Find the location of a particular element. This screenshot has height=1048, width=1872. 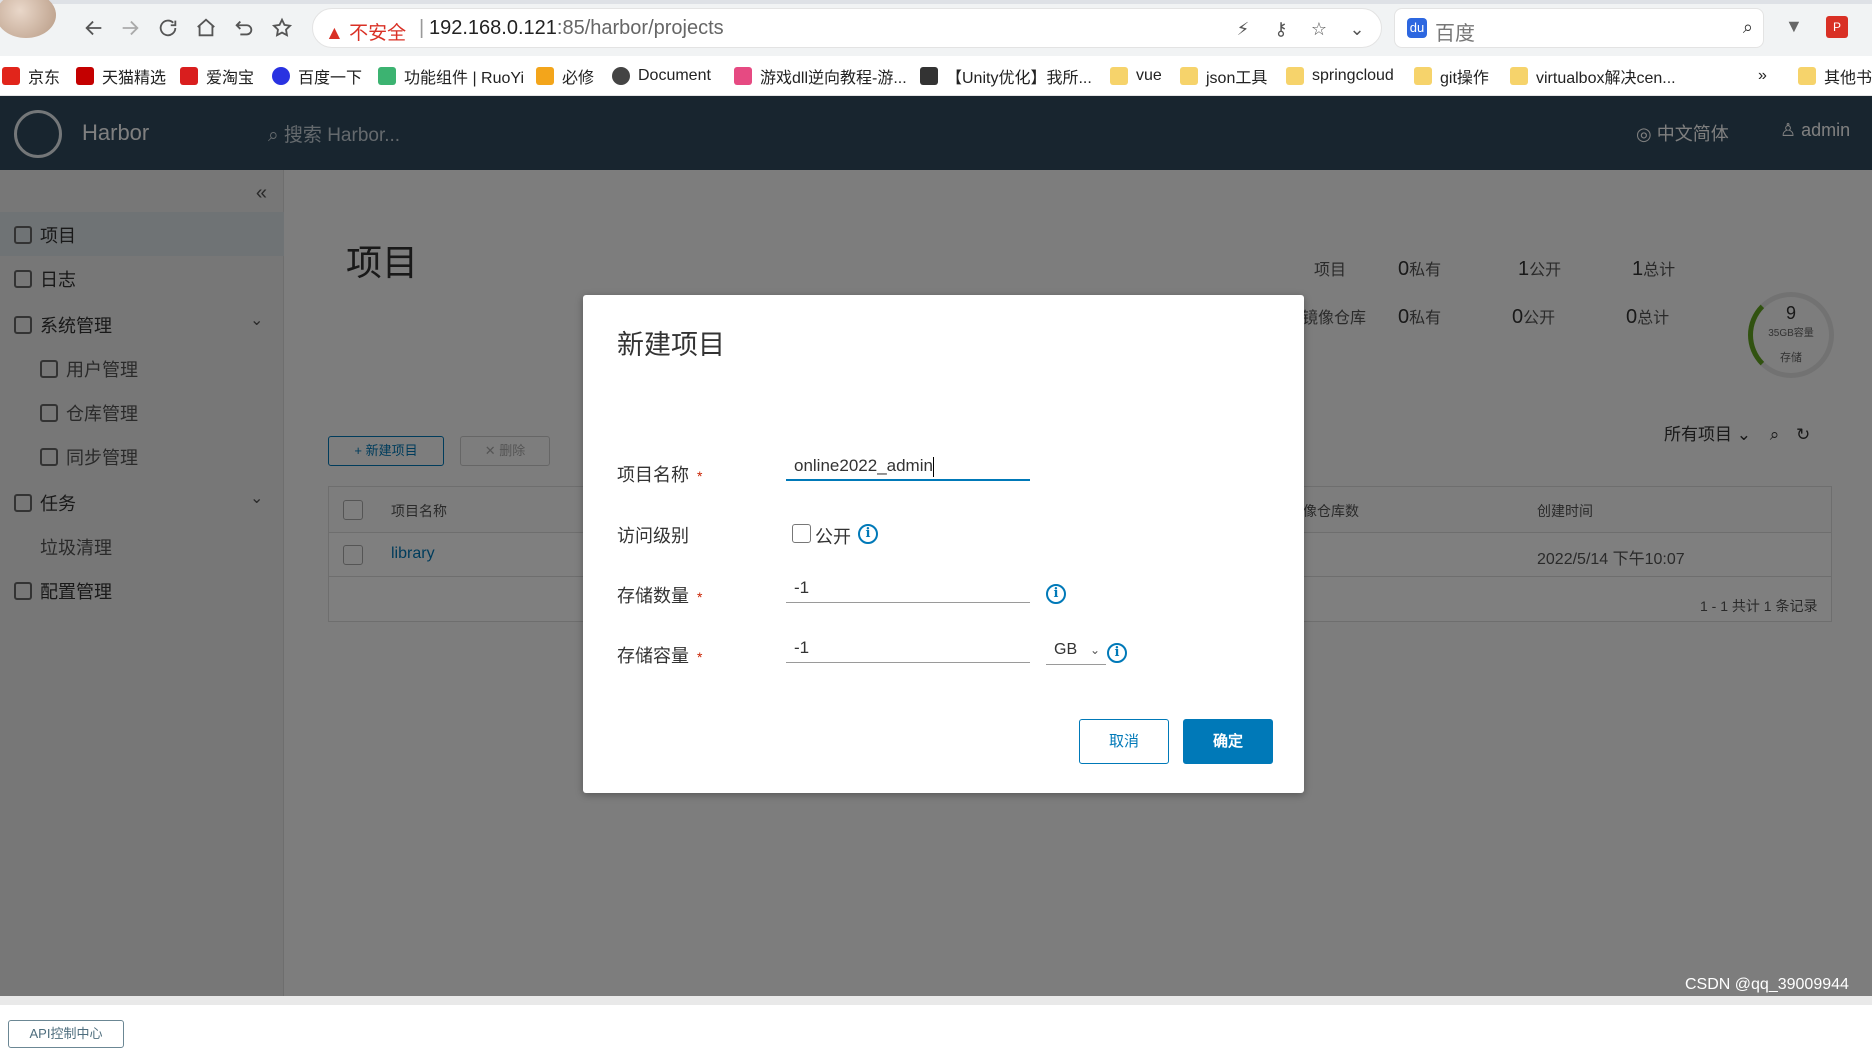

url-text: 192.168.0.121:85/harbor/projects is located at coordinates (576, 28).